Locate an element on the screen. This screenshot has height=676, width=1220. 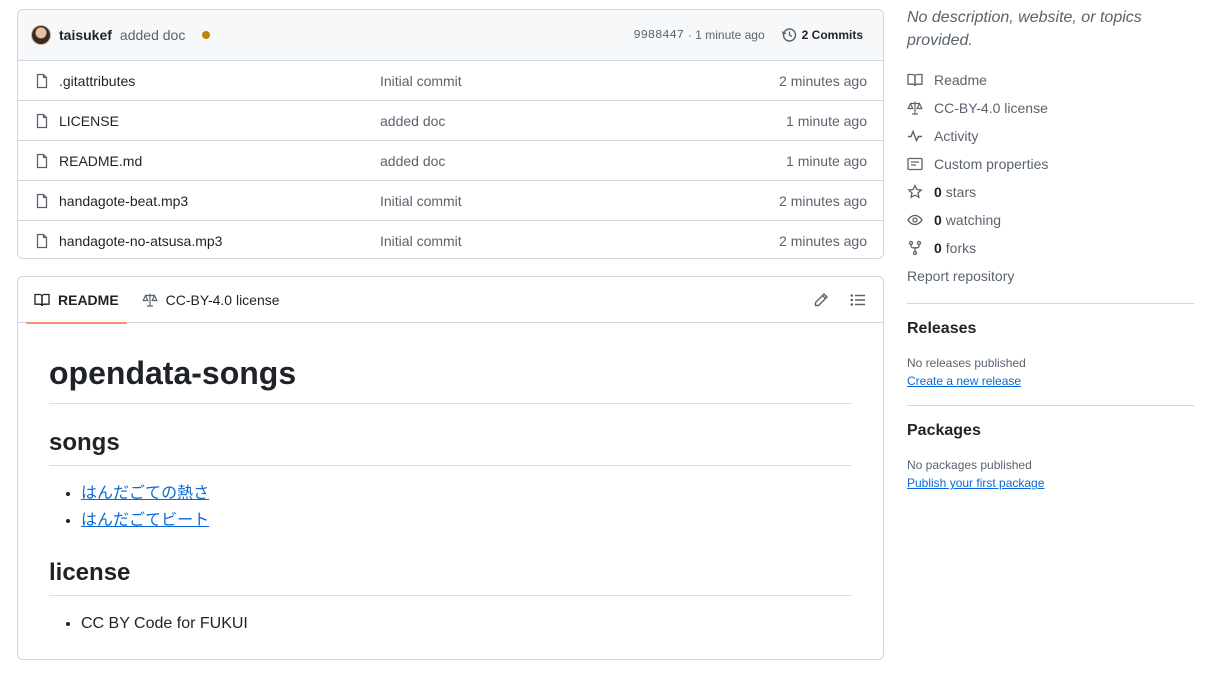
tab-readme: README is located at coordinates (76, 300).